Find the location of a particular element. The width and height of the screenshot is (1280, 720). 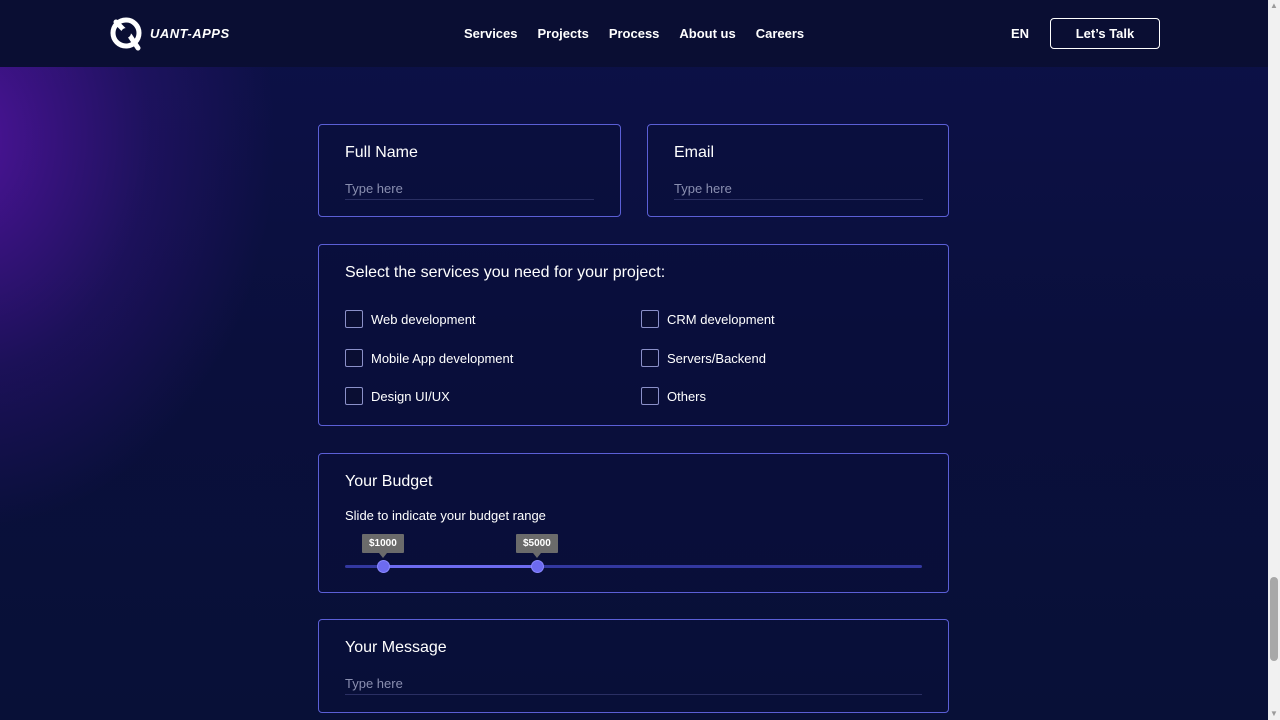

budget-max-tooltip: $5000 is located at coordinates (537, 546).